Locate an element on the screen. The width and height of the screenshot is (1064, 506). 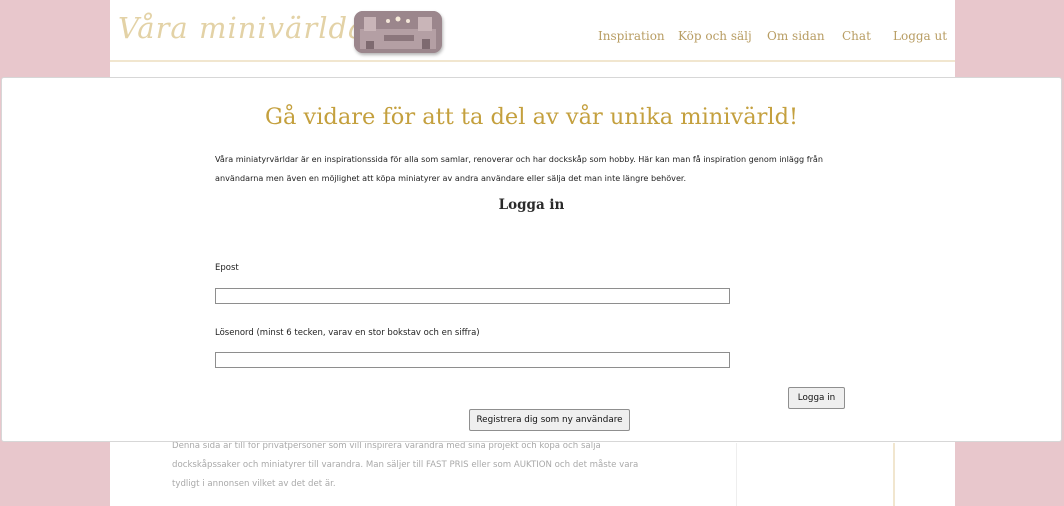
register-button: Registrera dig som ny användare is located at coordinates (549, 420).